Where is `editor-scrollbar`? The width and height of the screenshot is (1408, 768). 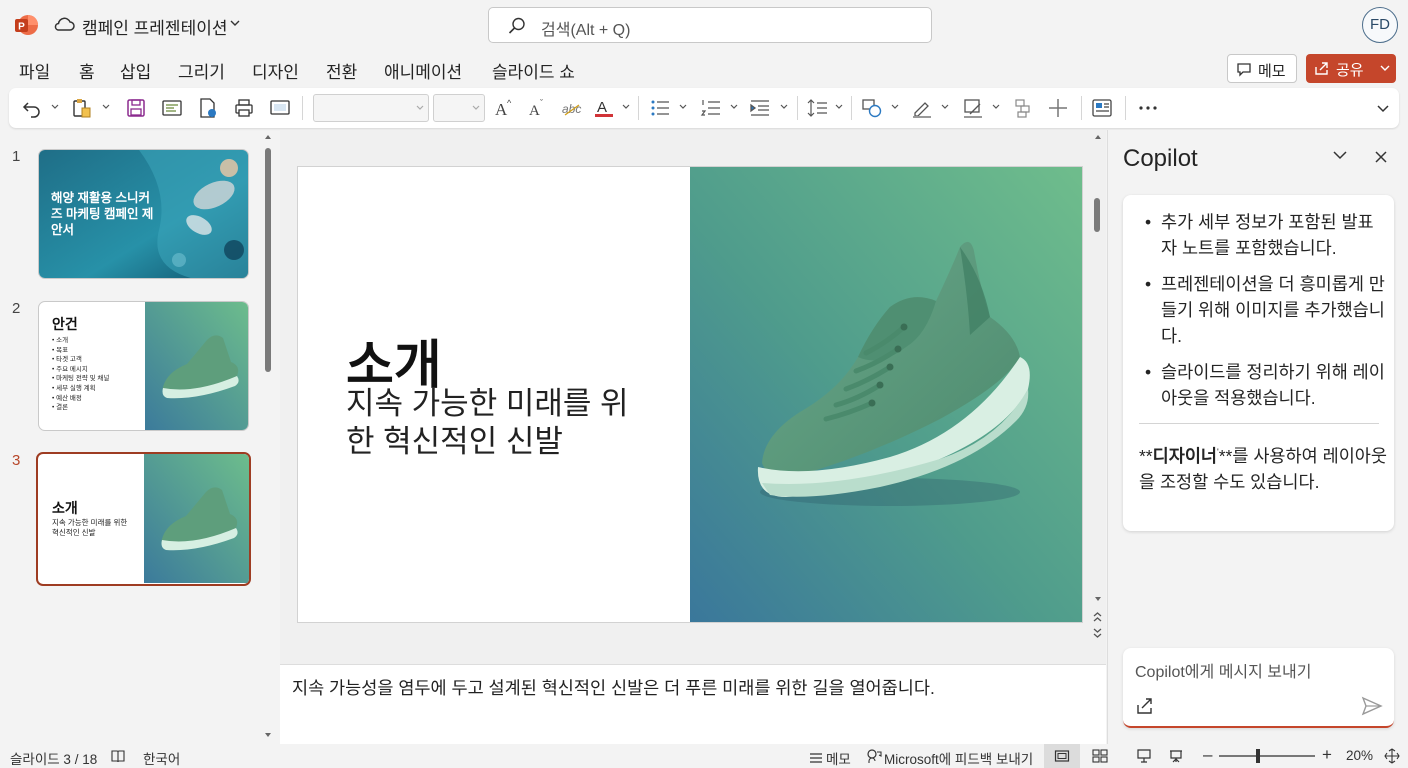 editor-scrollbar is located at coordinates (1097, 385).